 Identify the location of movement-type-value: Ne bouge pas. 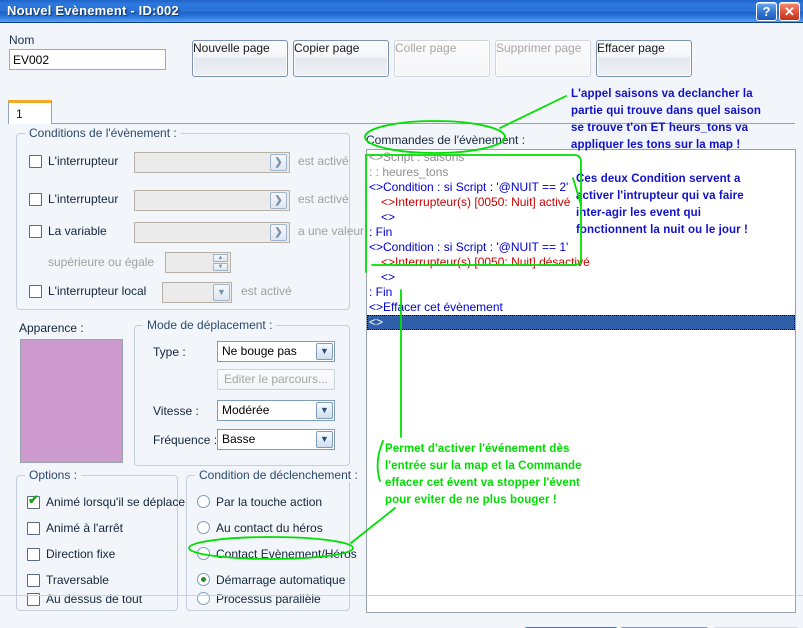
(259, 351).